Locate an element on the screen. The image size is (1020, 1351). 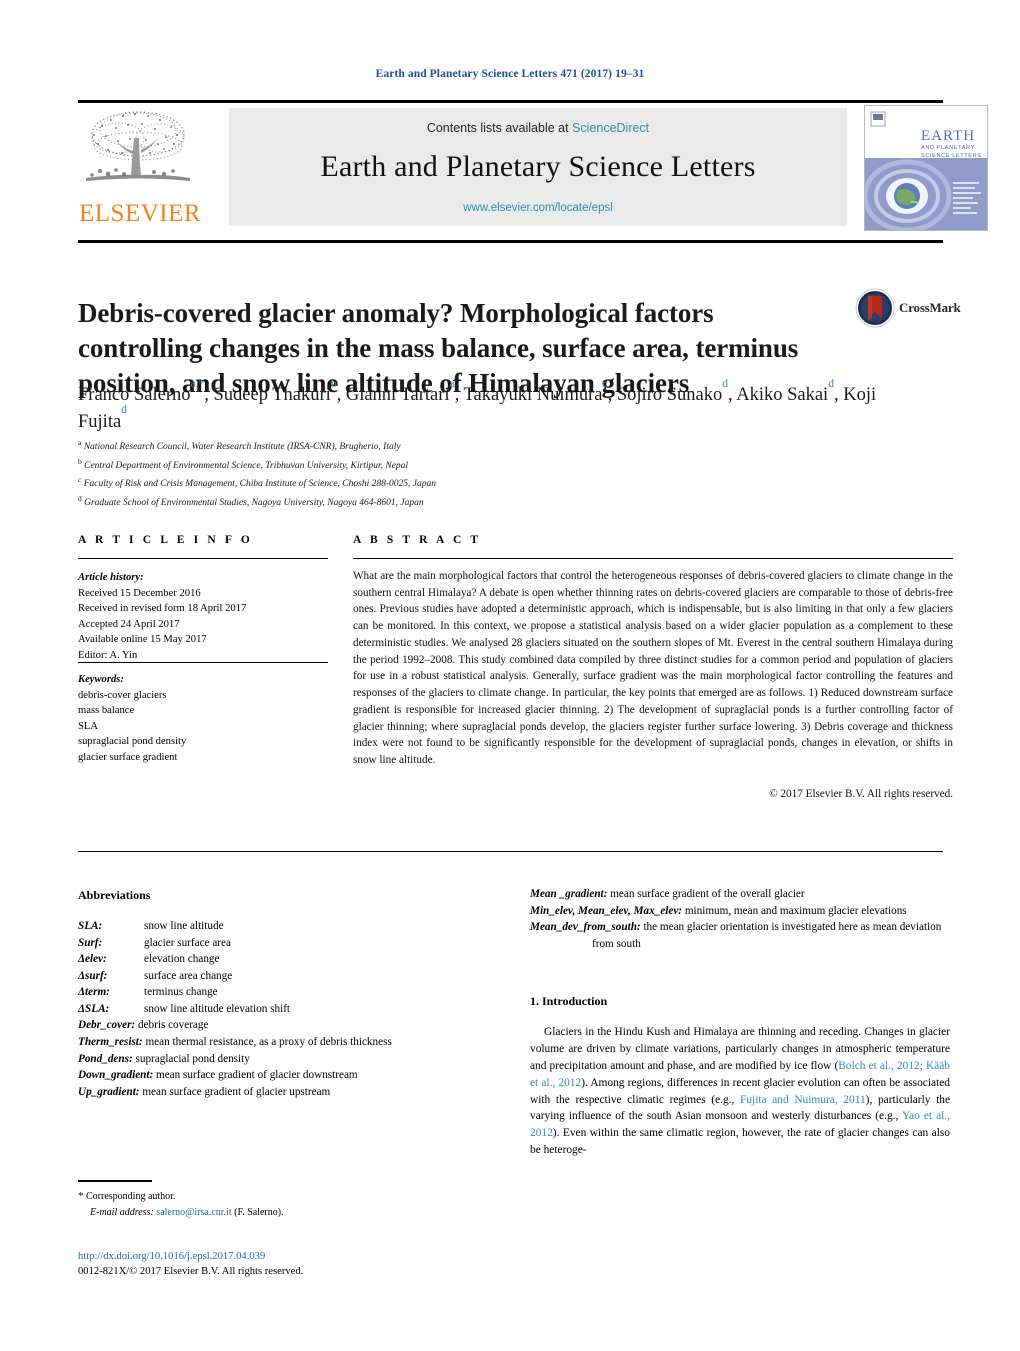
introduction-heading: 1. Introduction is located at coordinates (569, 1001).